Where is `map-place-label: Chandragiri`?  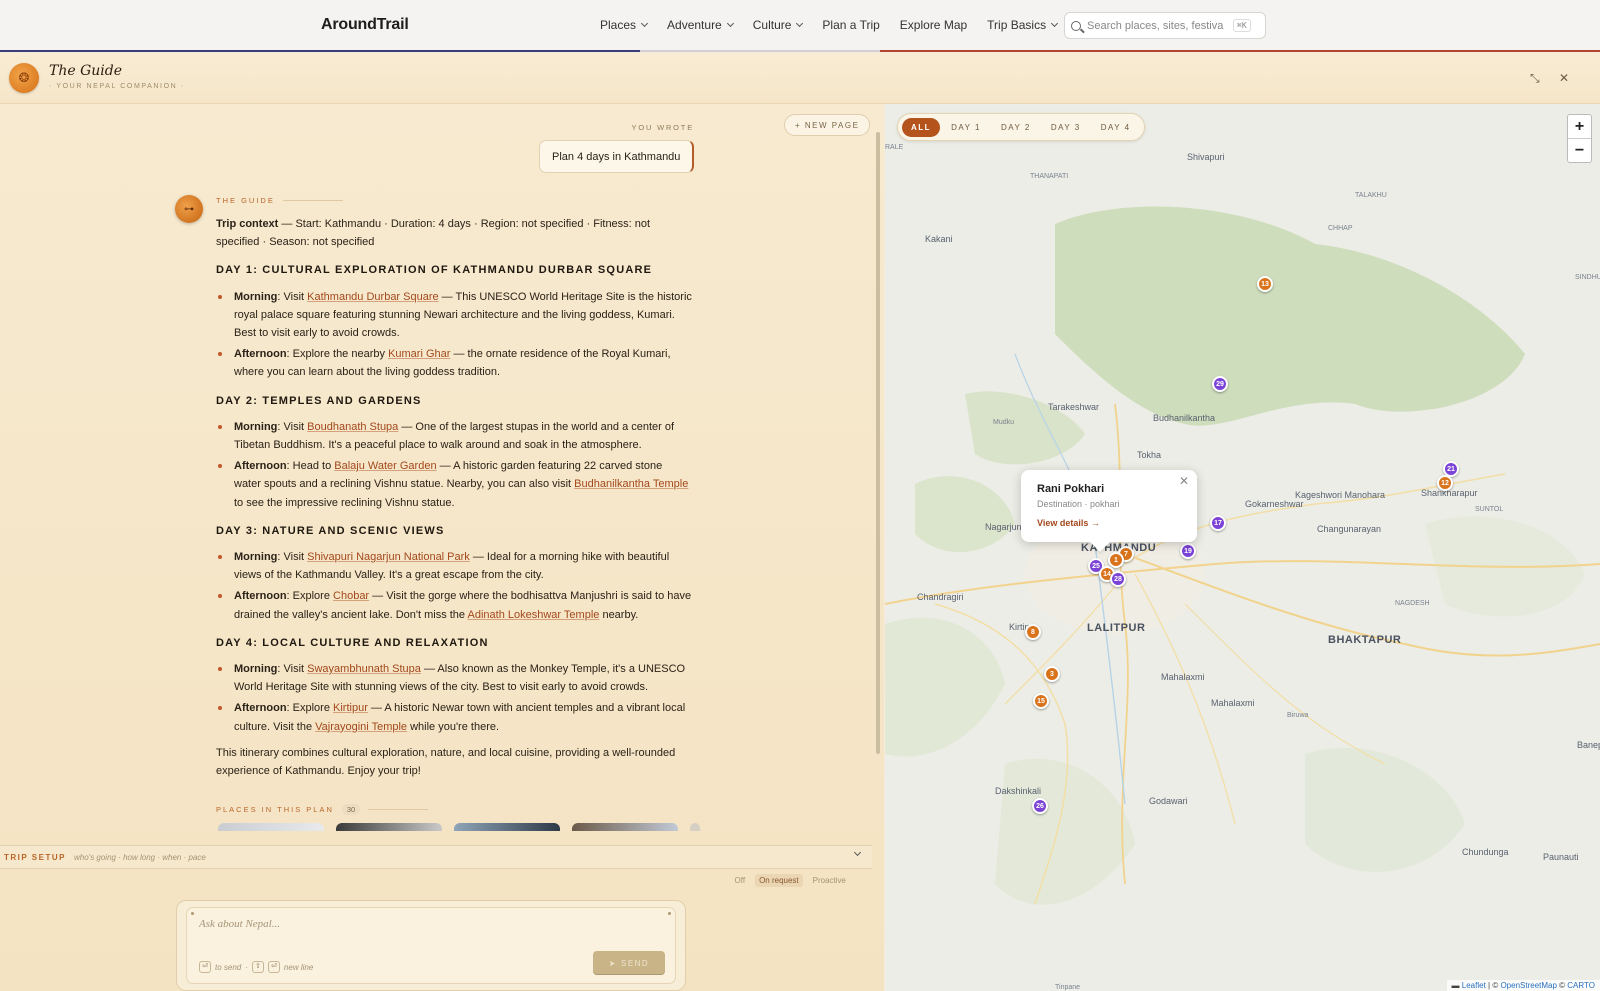 map-place-label: Chandragiri is located at coordinates (940, 597).